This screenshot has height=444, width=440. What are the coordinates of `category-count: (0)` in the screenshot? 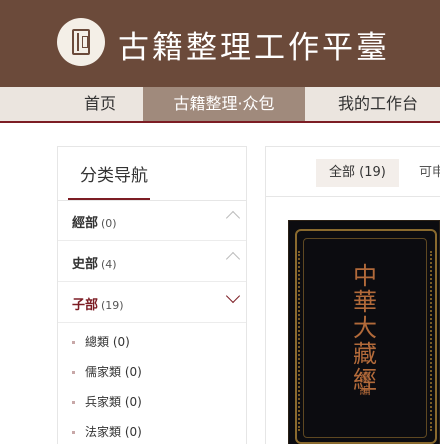 It's located at (109, 223).